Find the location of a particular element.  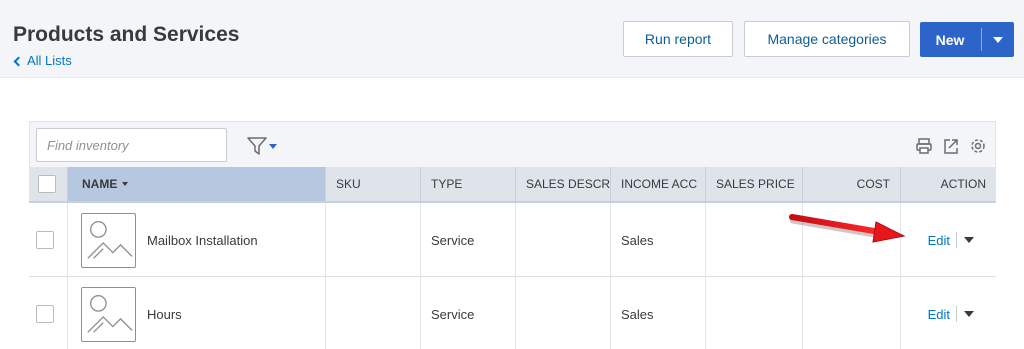

filter-icon is located at coordinates (263, 146).